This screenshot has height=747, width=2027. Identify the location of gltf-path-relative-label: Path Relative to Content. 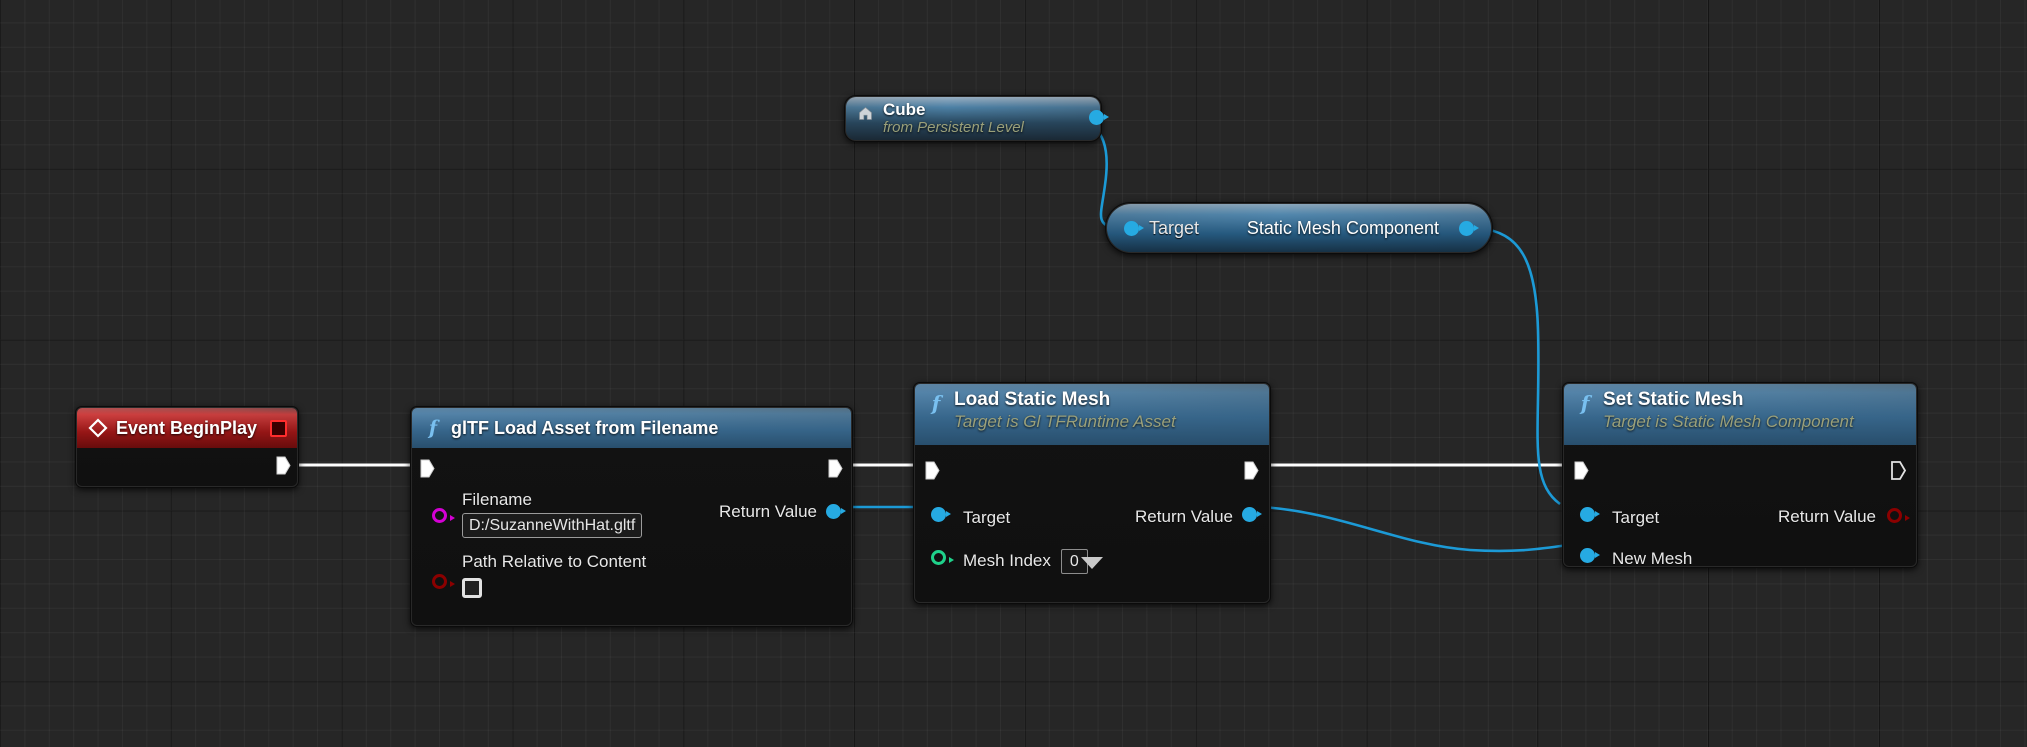
(554, 561).